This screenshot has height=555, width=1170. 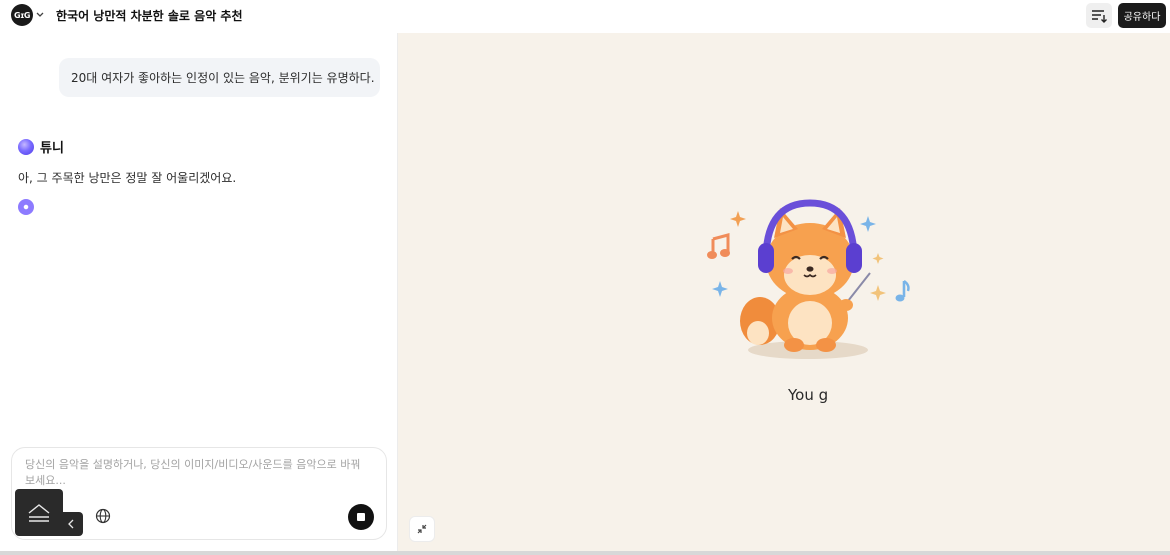 What do you see at coordinates (127, 178) in the screenshot?
I see `bot-message-text: 아, 그 주목한 낭만은 정말 잘 어울리겠어요.` at bounding box center [127, 178].